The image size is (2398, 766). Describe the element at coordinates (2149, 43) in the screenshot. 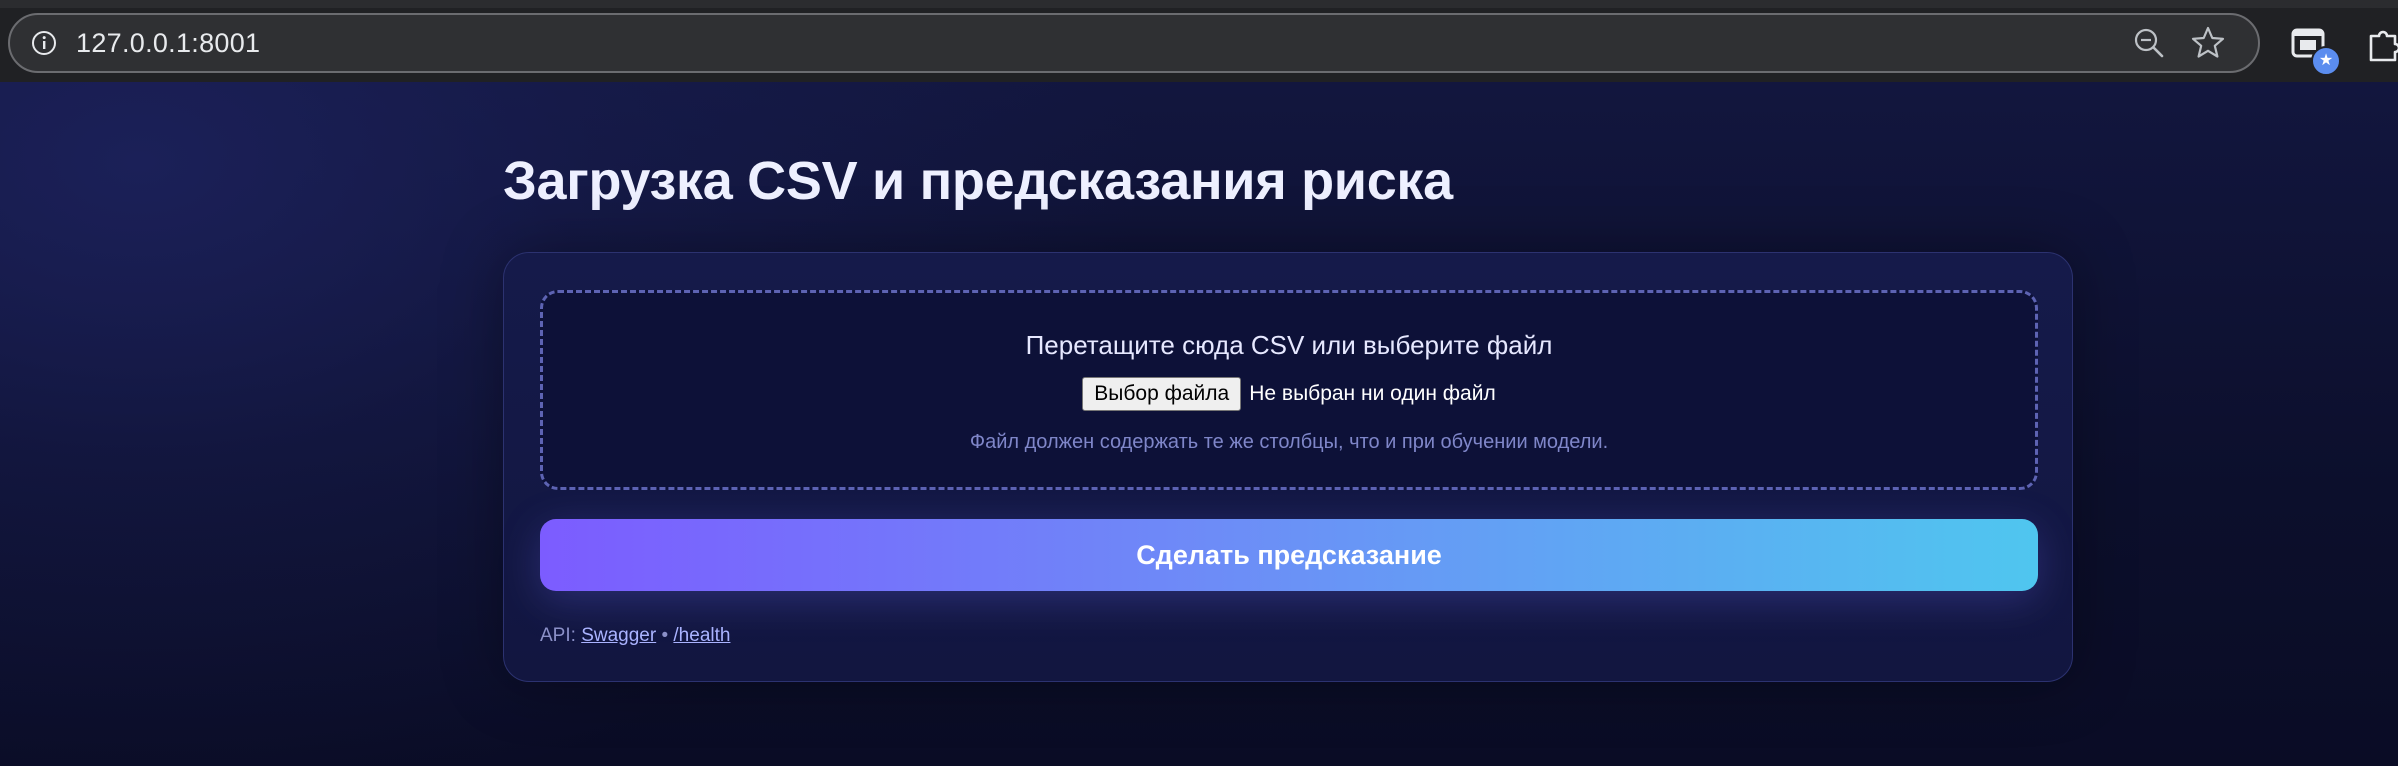

I see `zoom-out-icon` at that location.